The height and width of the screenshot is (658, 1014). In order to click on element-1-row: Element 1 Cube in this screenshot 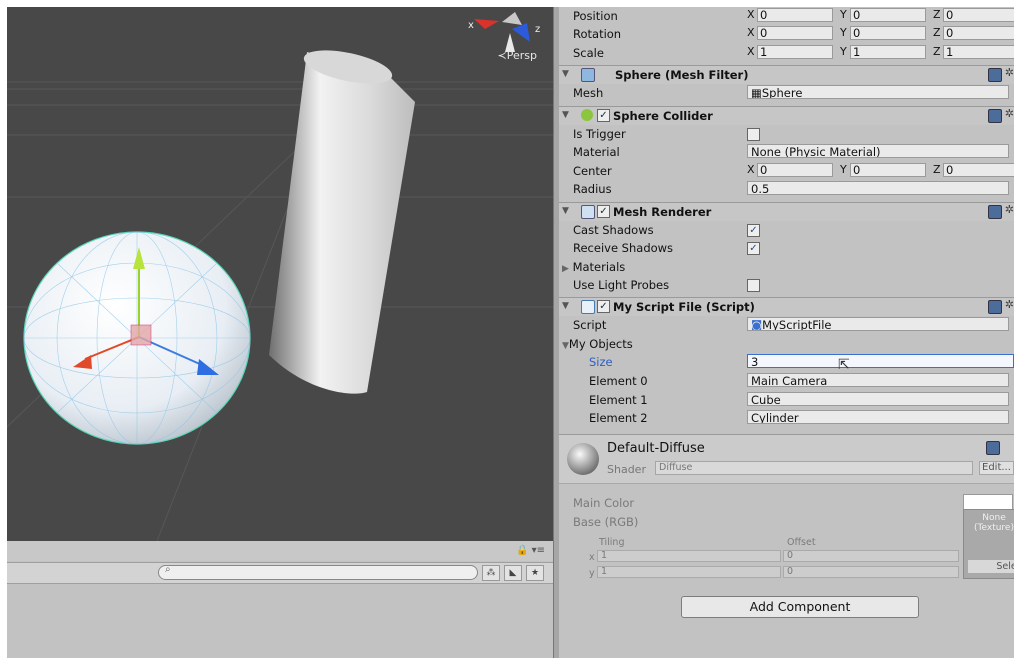, I will do `click(786, 400)`.